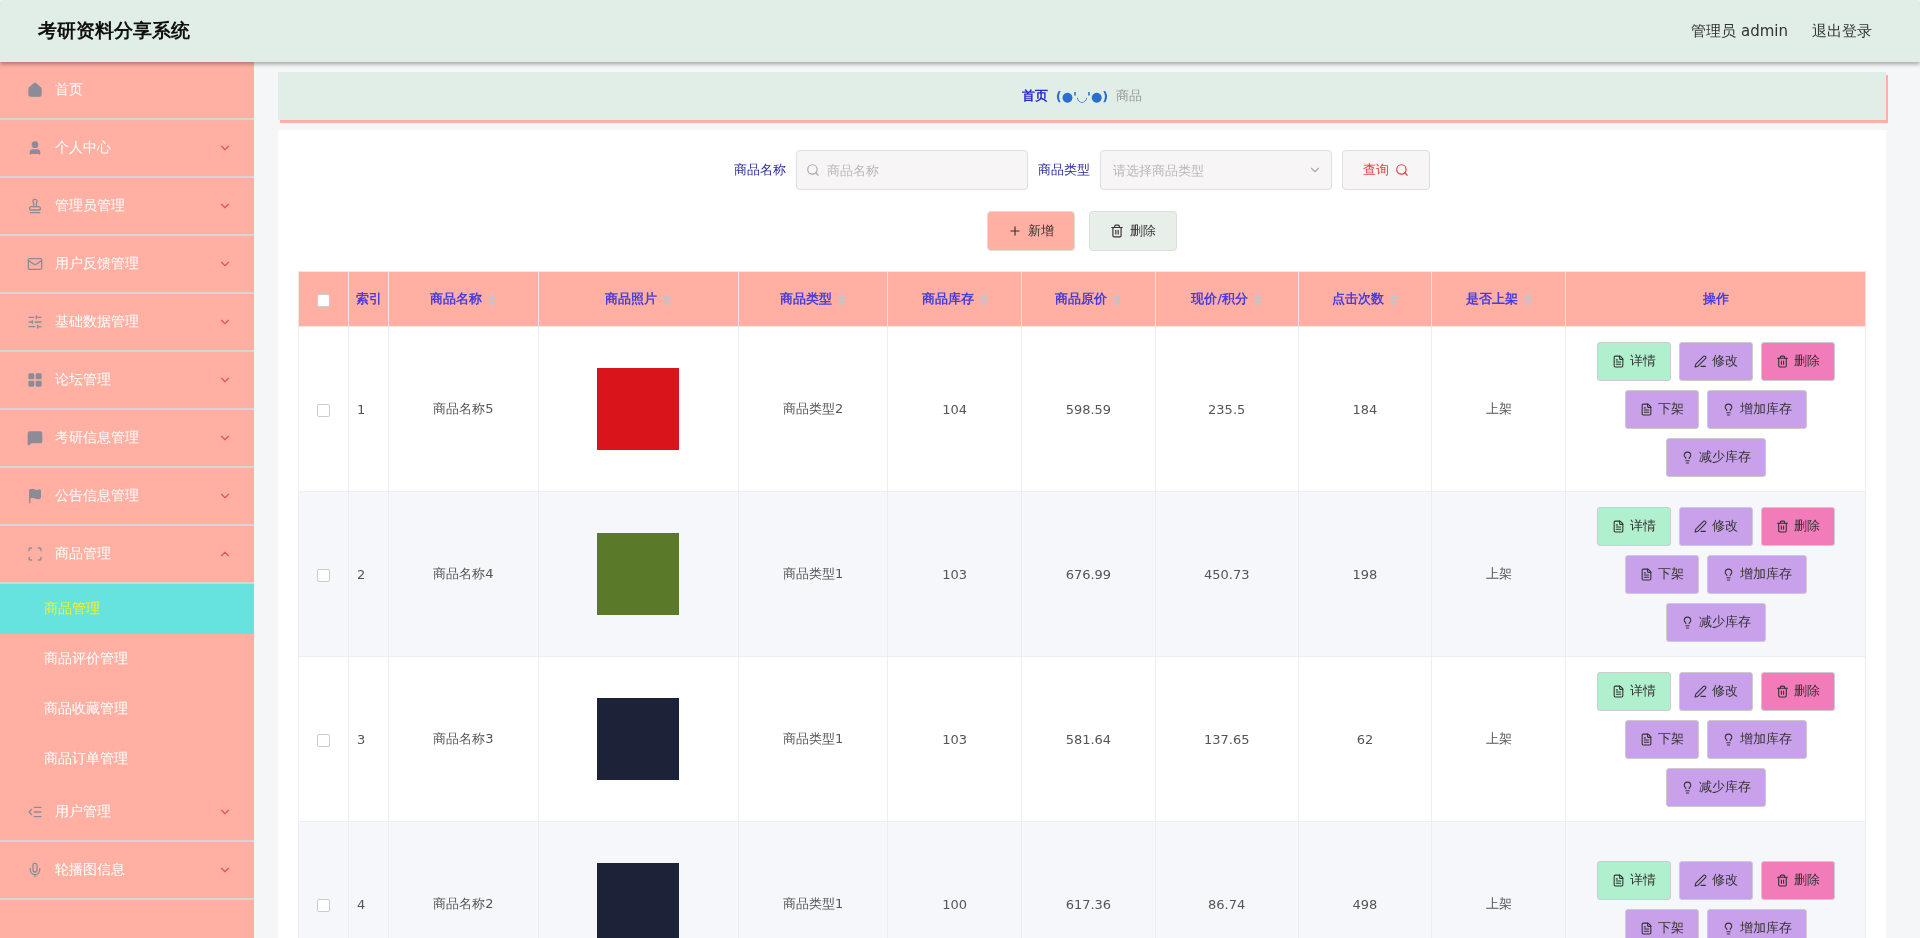 The height and width of the screenshot is (938, 1920). Describe the element at coordinates (813, 299) in the screenshot. I see `column-header: 商品类型` at that location.